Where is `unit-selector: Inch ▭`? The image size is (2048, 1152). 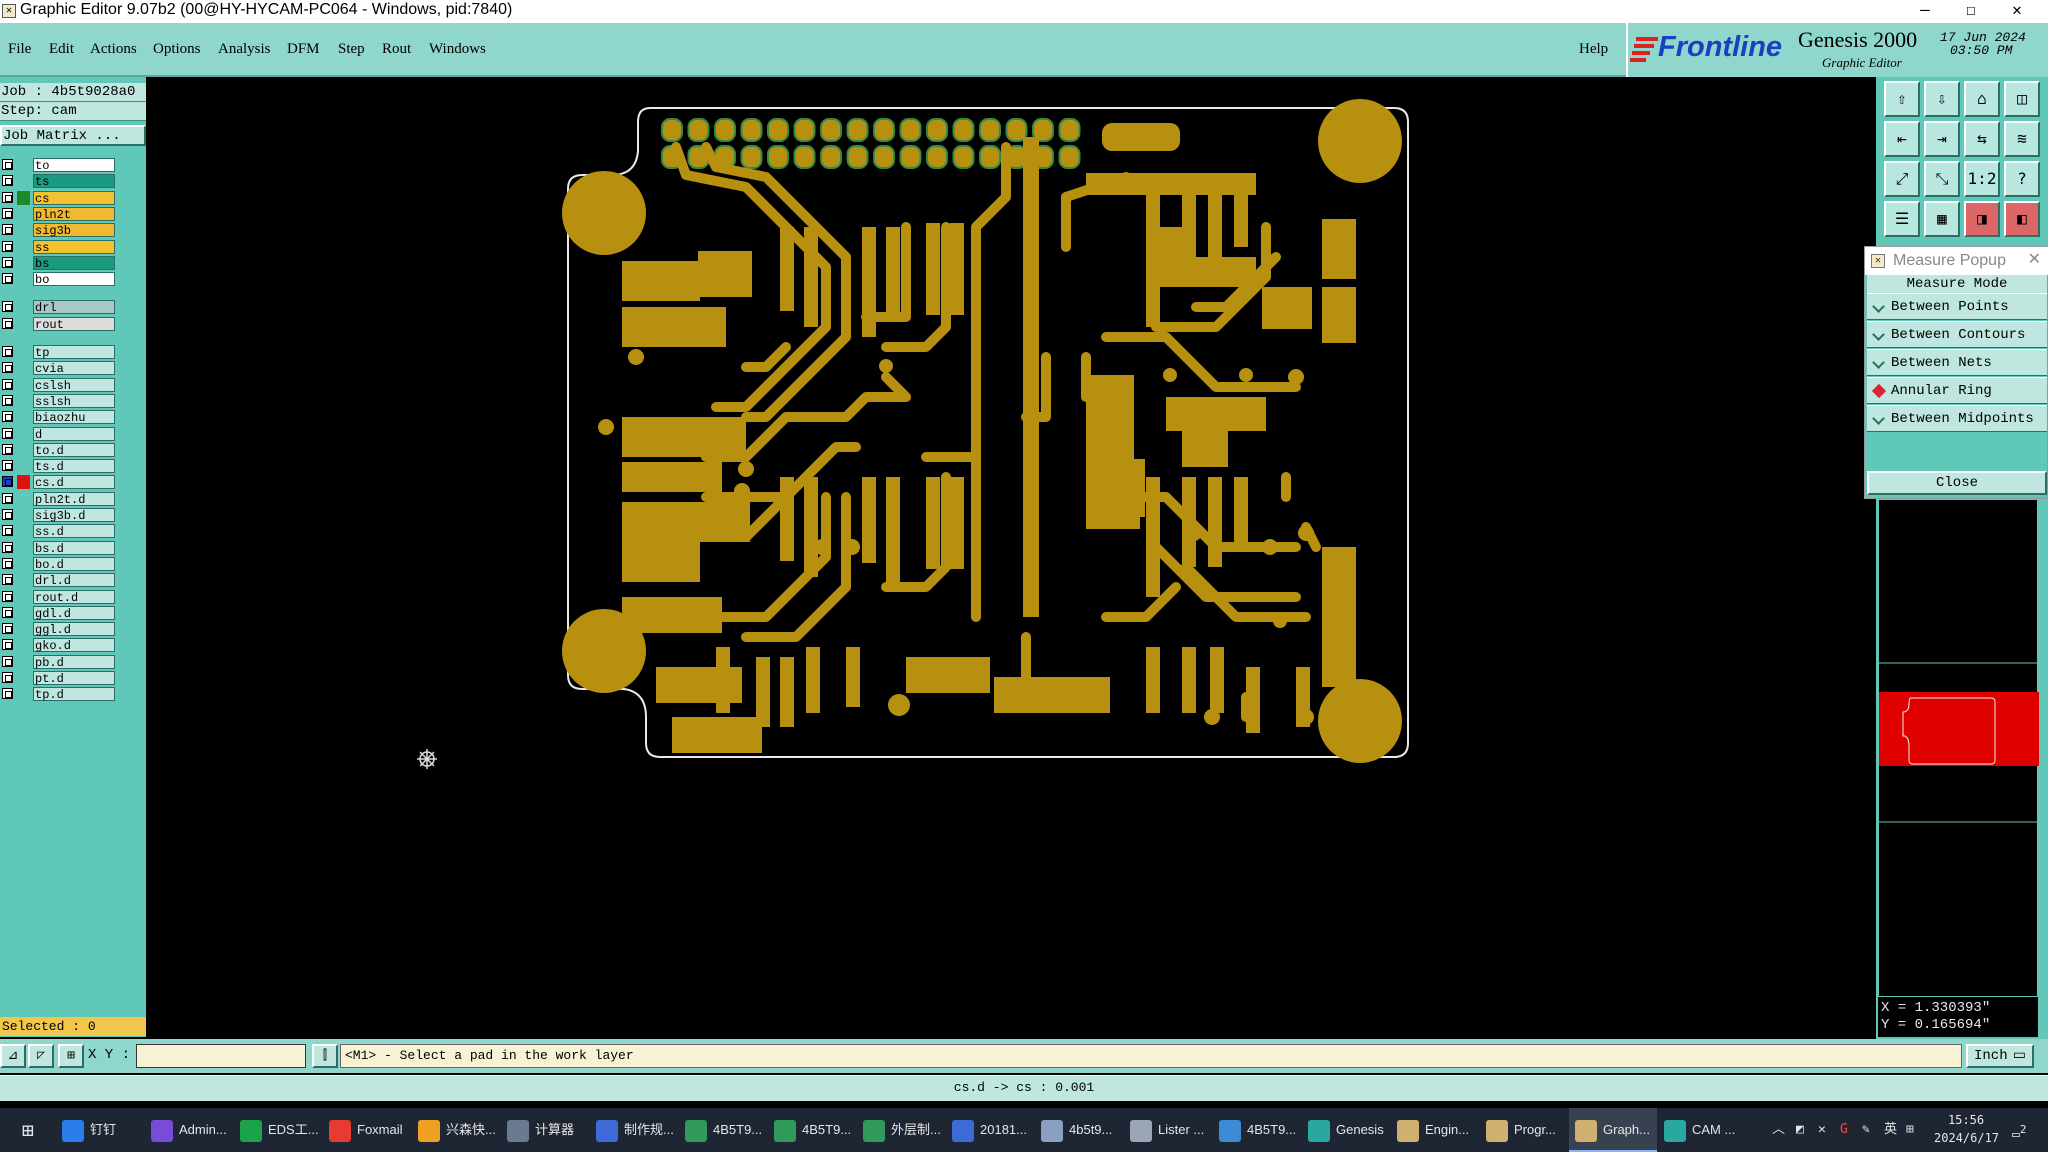 unit-selector: Inch ▭ is located at coordinates (2000, 1056).